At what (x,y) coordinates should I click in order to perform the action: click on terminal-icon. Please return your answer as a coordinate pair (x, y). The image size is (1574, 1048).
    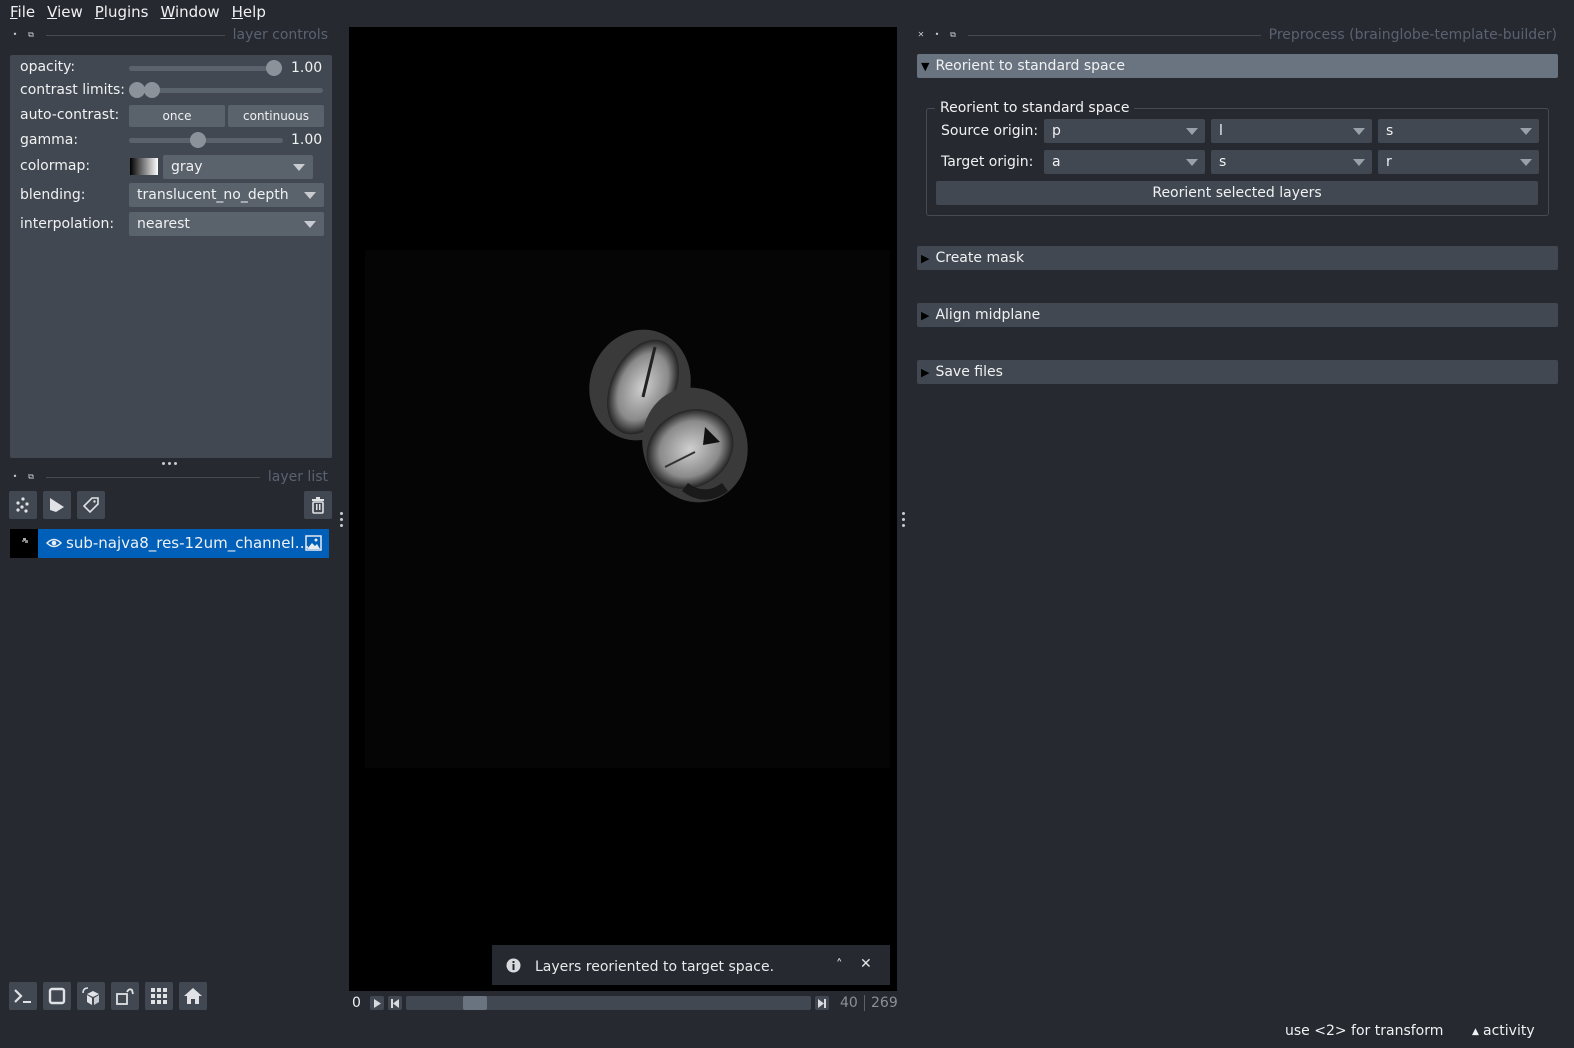
    Looking at the image, I should click on (22, 996).